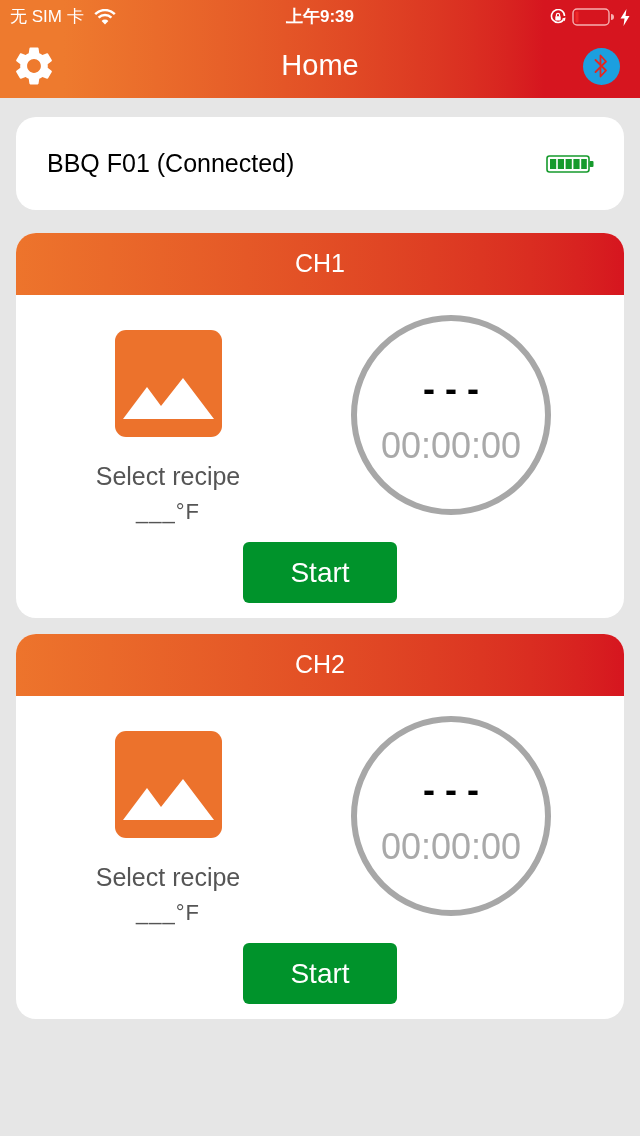  I want to click on channel-header: CH1, so click(320, 264).